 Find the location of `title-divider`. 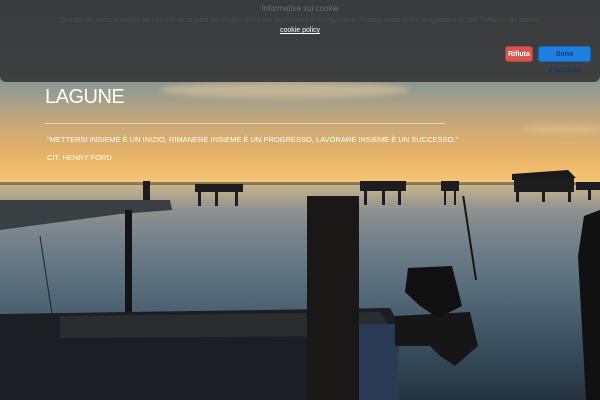

title-divider is located at coordinates (245, 123).